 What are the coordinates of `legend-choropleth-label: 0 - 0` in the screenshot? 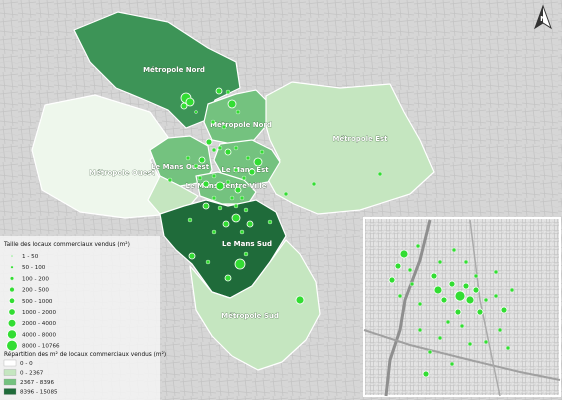 It's located at (26, 364).